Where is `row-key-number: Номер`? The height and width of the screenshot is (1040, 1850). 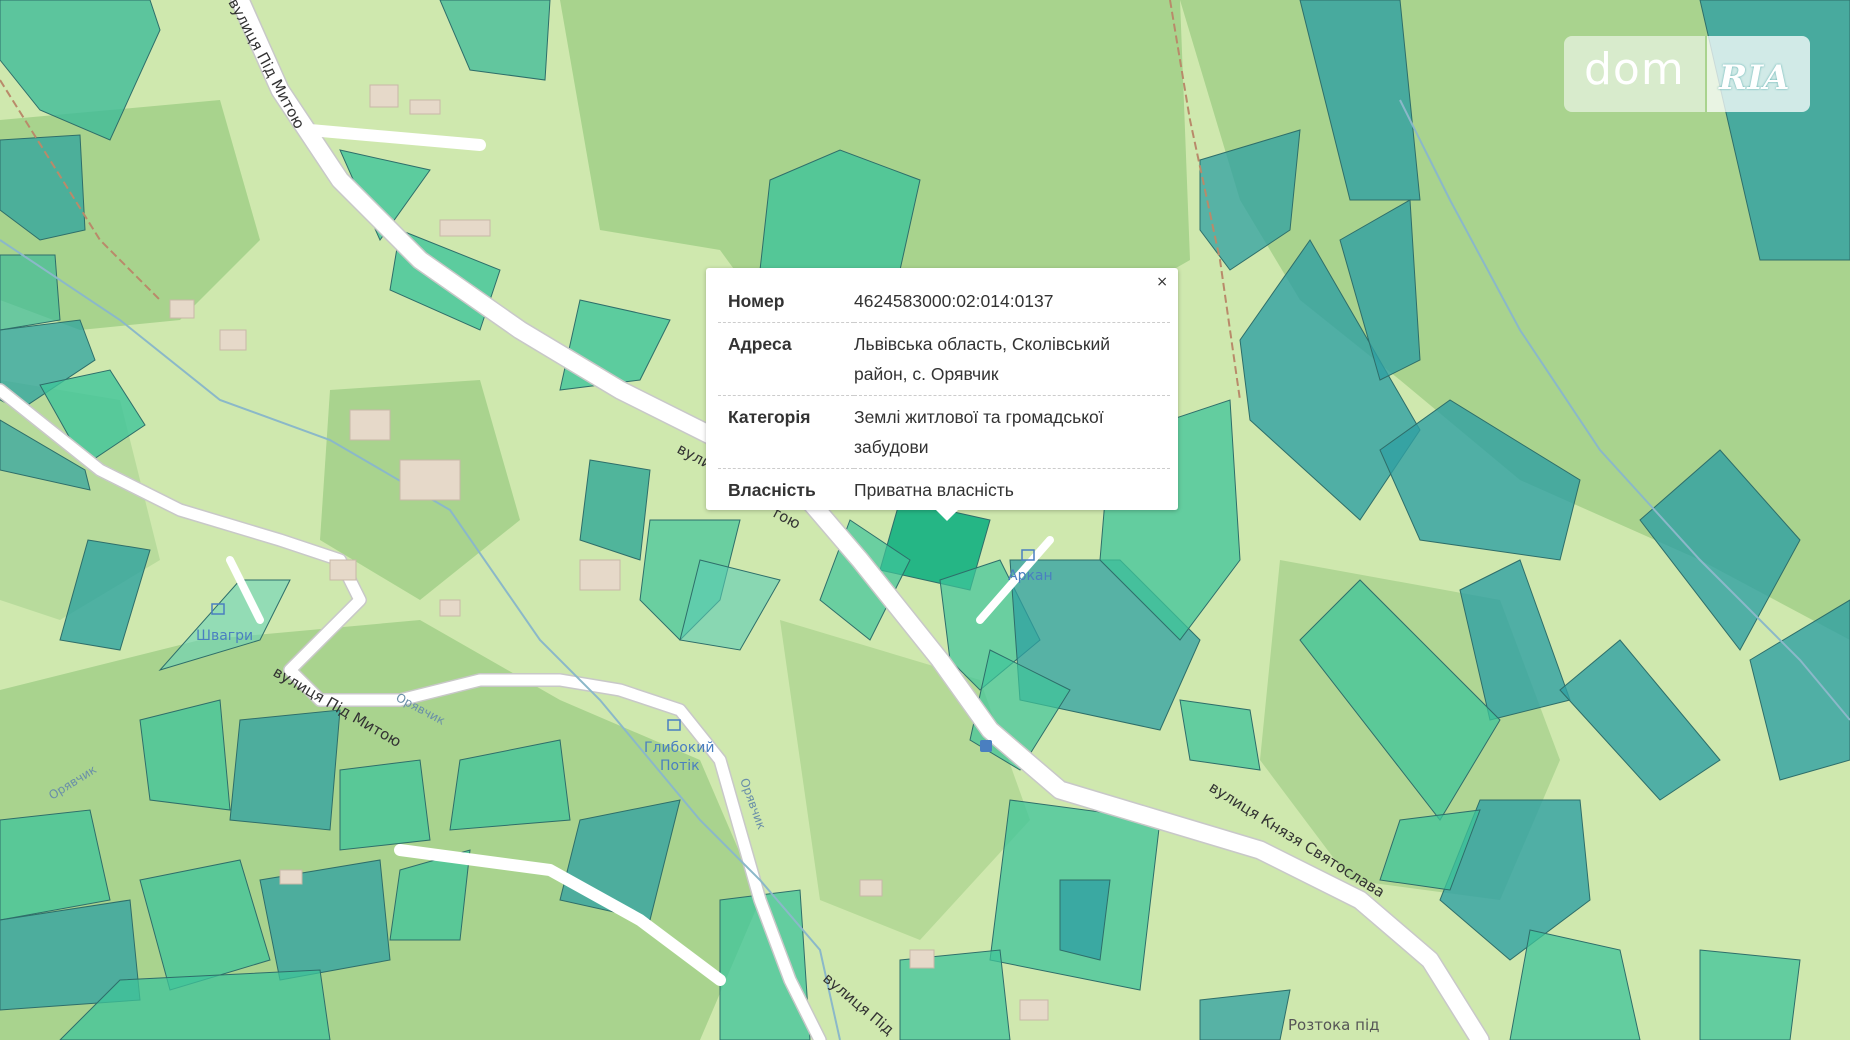
row-key-number: Номер is located at coordinates (786, 301).